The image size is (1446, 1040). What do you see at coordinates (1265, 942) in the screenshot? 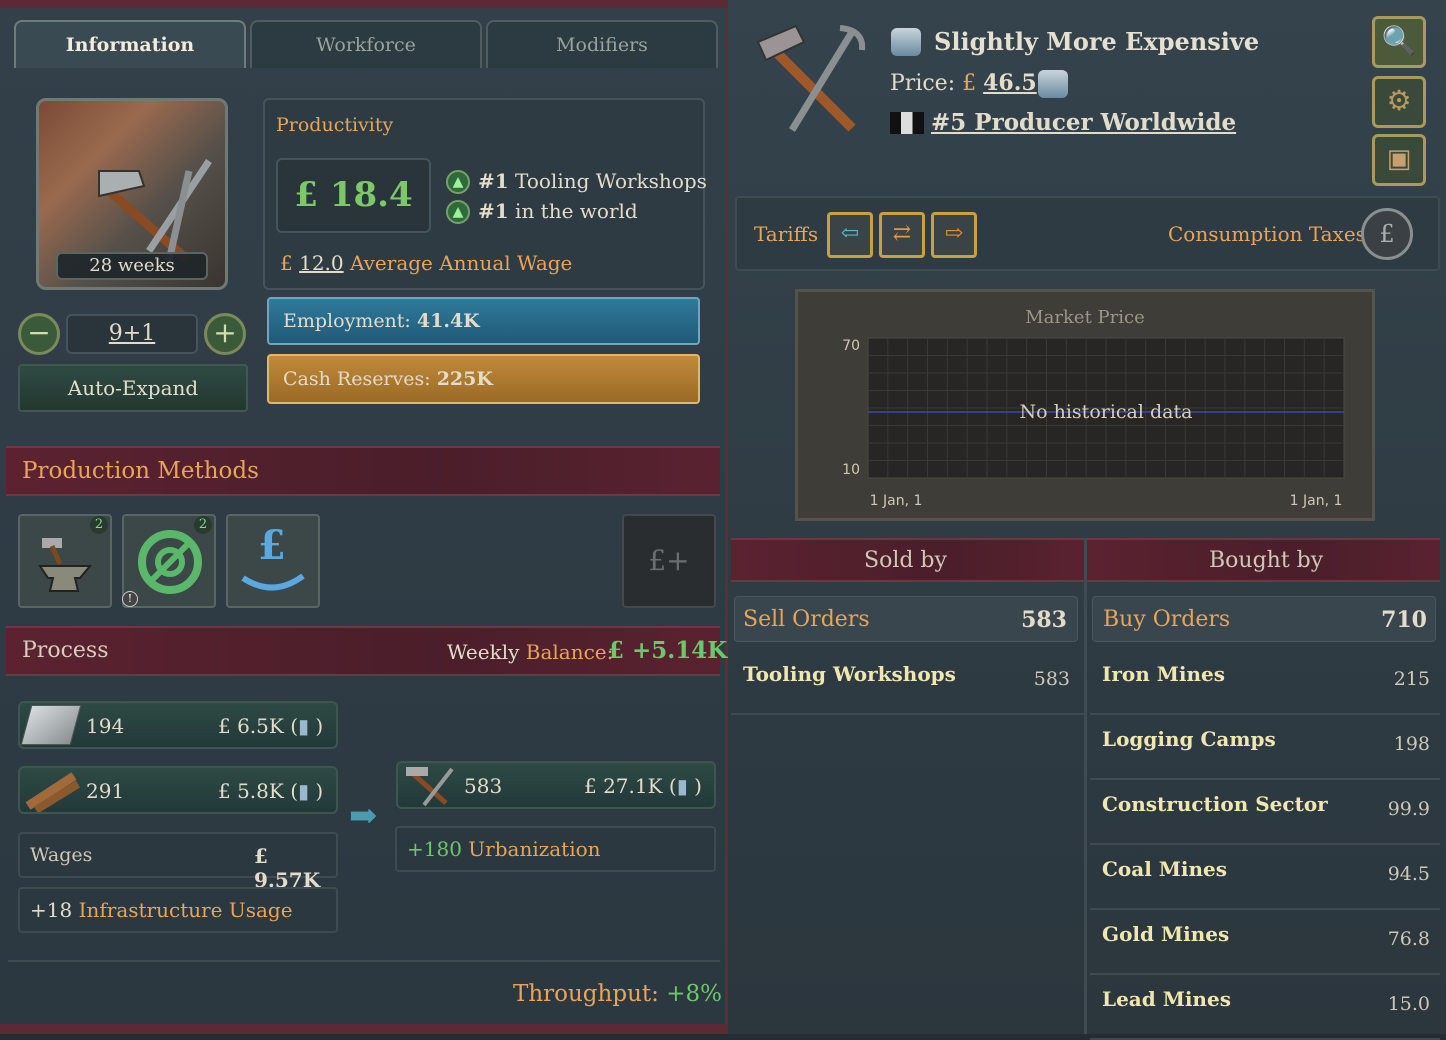
I see `list-item: Gold Mines 76.8` at bounding box center [1265, 942].